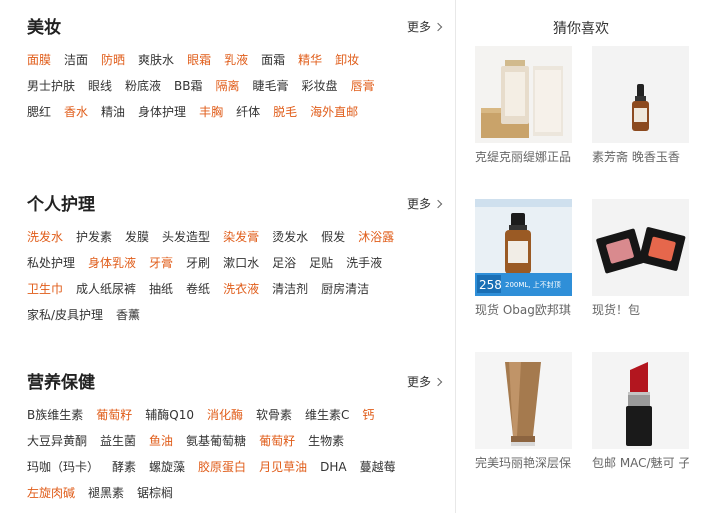 This screenshot has width=706, height=513. I want to click on category-link: 生物素, so click(326, 441).